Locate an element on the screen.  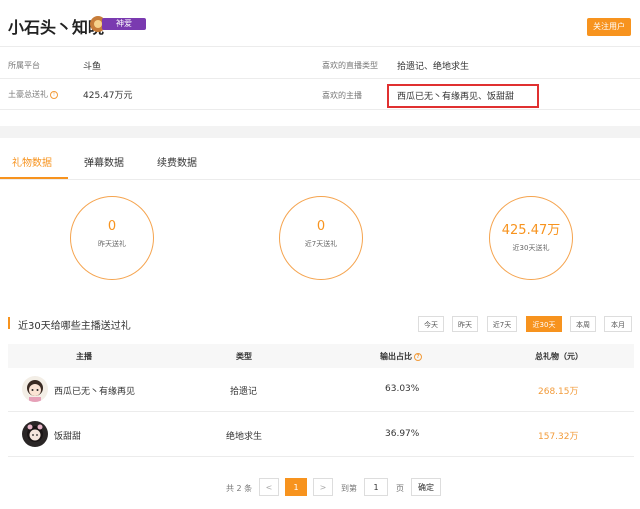
col-share-label: 输出占比 is located at coordinates (396, 356).